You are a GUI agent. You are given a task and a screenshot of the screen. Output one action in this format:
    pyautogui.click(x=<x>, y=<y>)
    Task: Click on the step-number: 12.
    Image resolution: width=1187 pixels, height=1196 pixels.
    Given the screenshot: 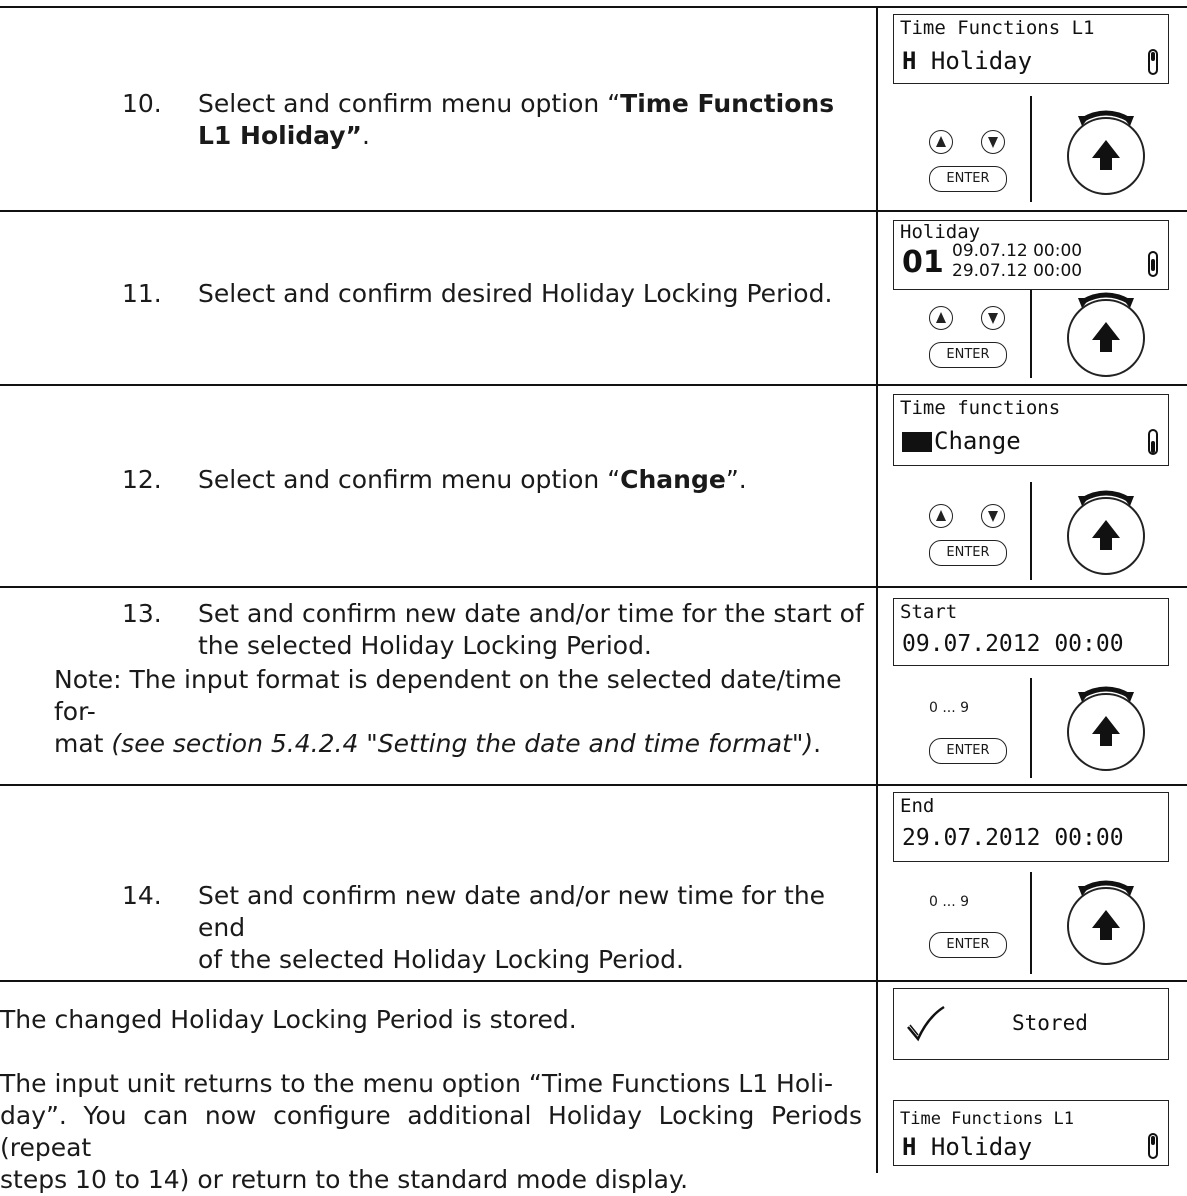 What is the action you would take?
    pyautogui.click(x=142, y=479)
    